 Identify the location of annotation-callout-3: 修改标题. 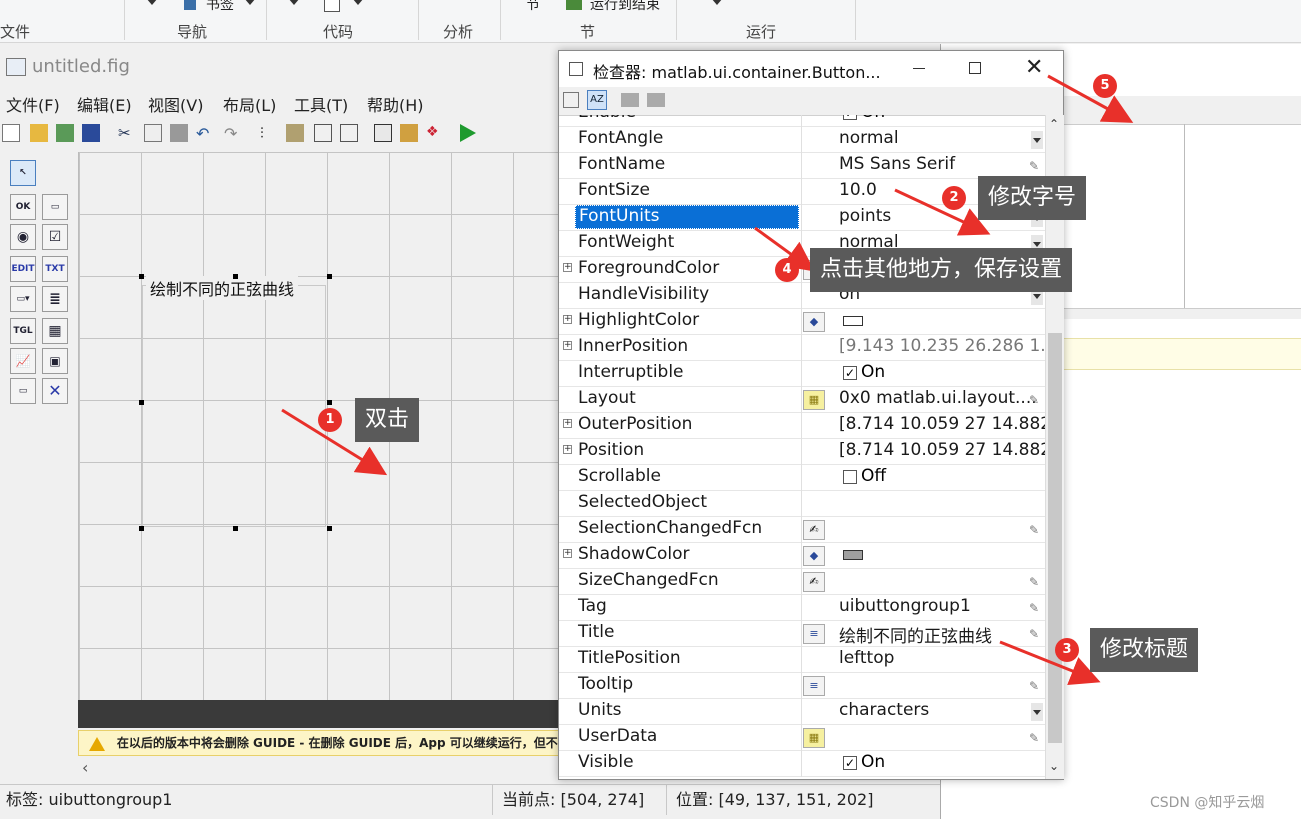
(1144, 650).